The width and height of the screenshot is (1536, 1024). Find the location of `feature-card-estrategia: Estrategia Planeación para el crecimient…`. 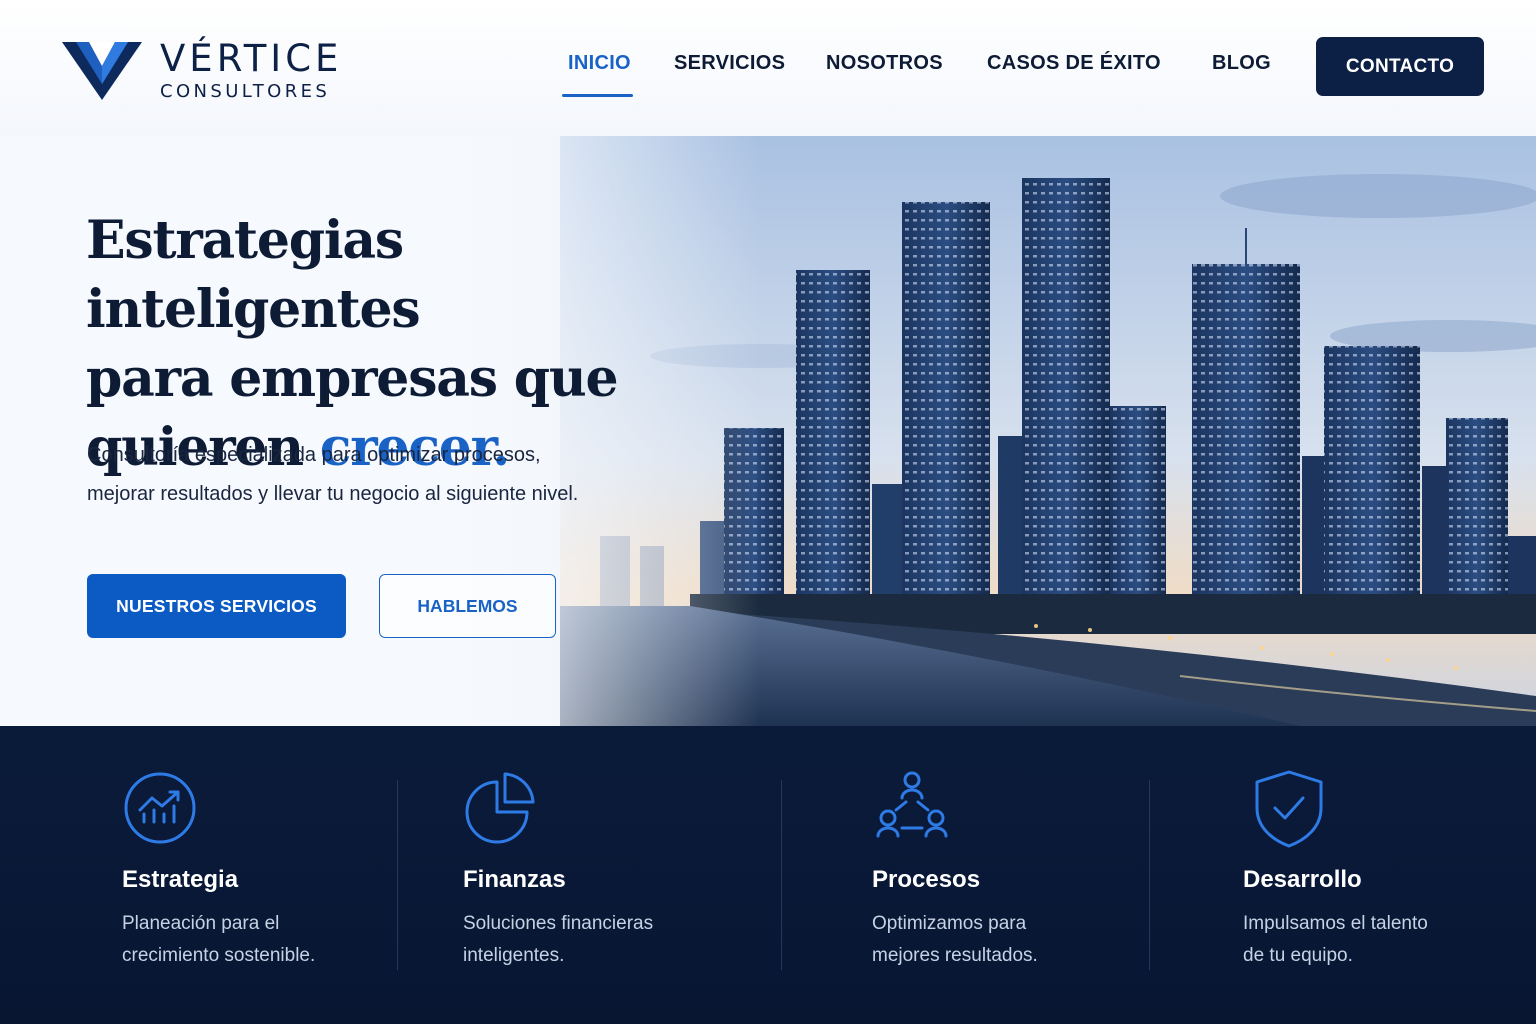

feature-card-estrategia: Estrategia Planeación para el crecimient… is located at coordinates (218, 867).